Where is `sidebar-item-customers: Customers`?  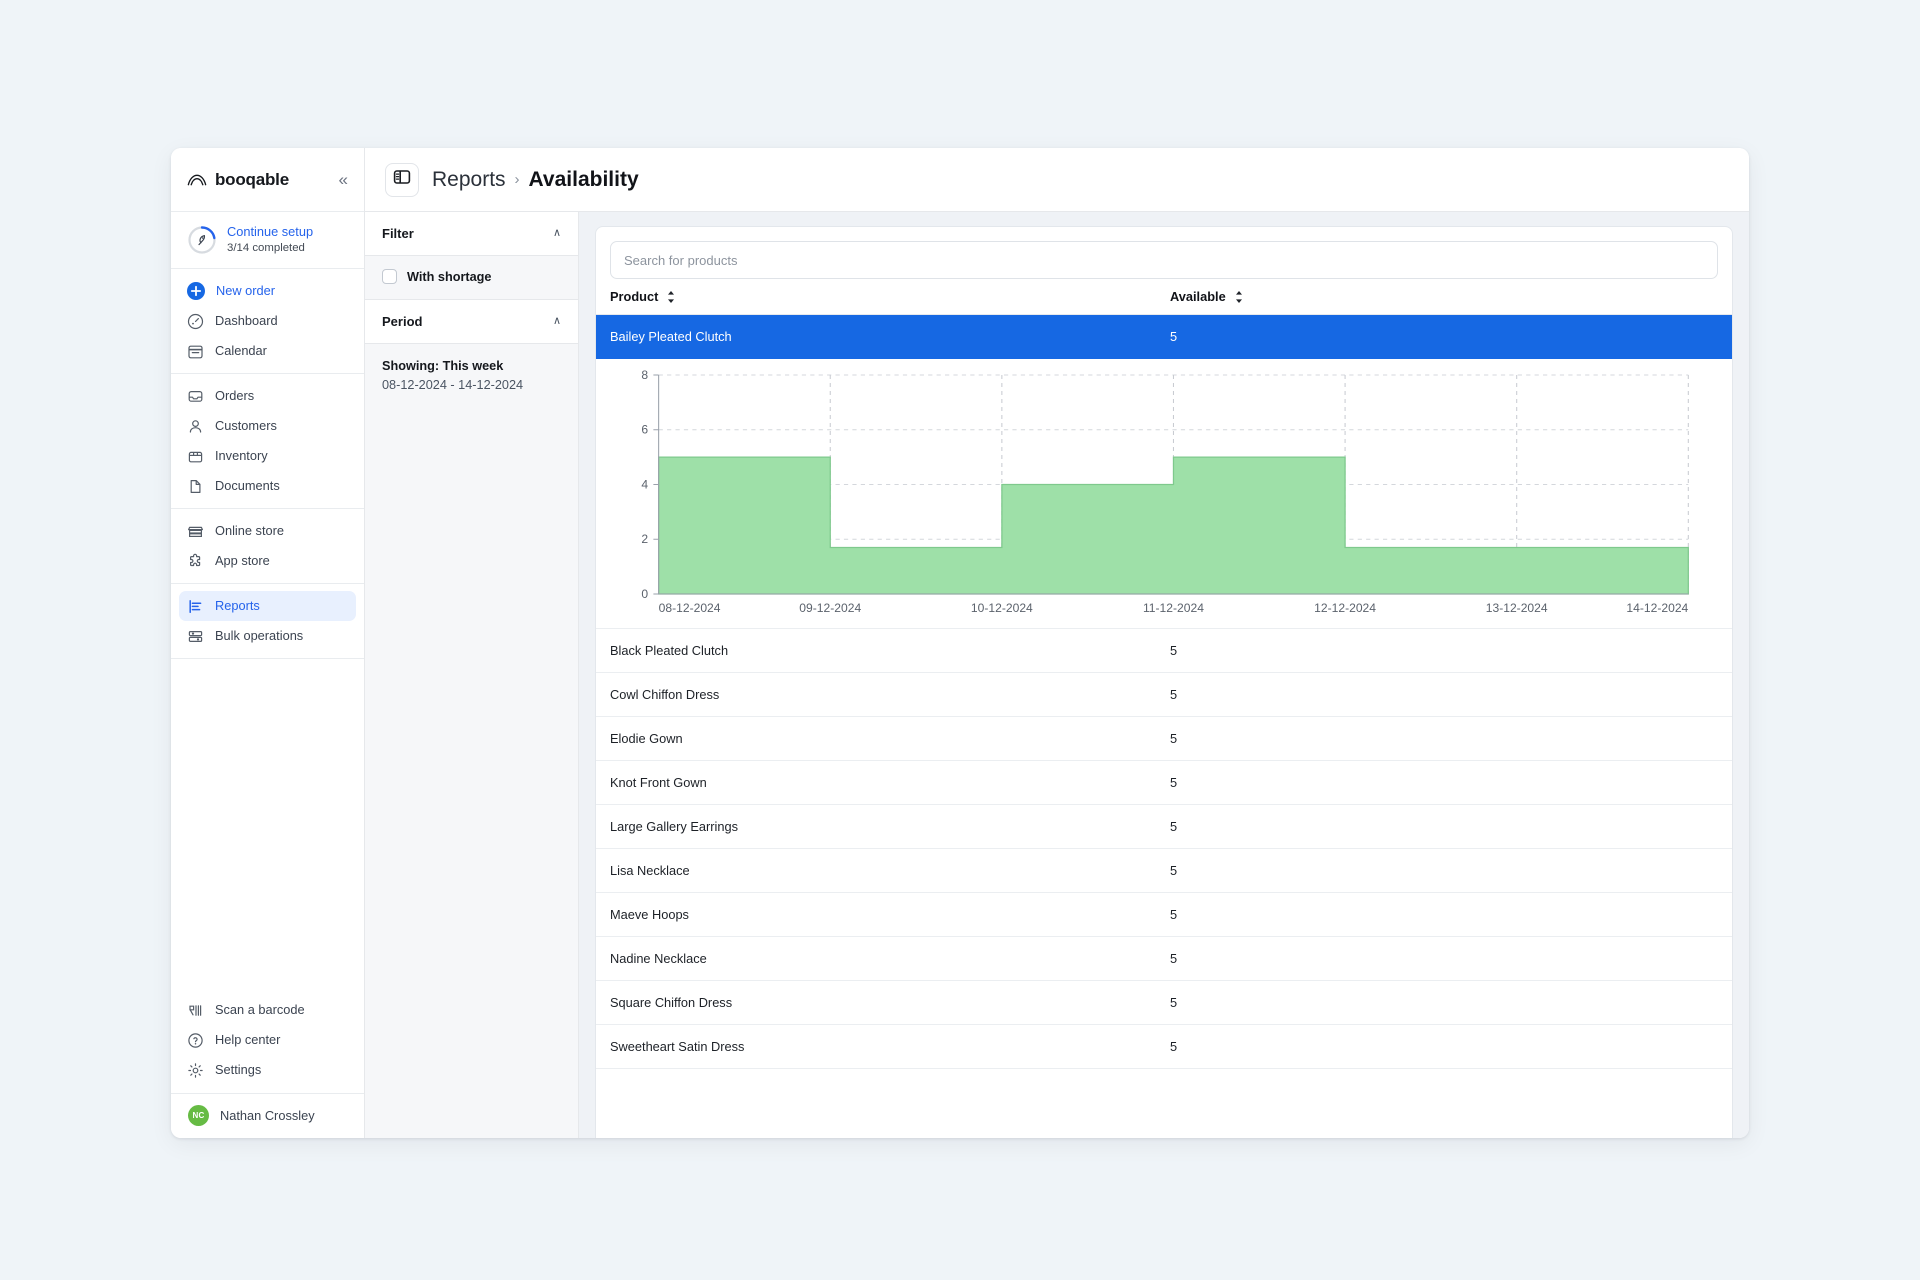
sidebar-item-customers: Customers is located at coordinates (267, 426).